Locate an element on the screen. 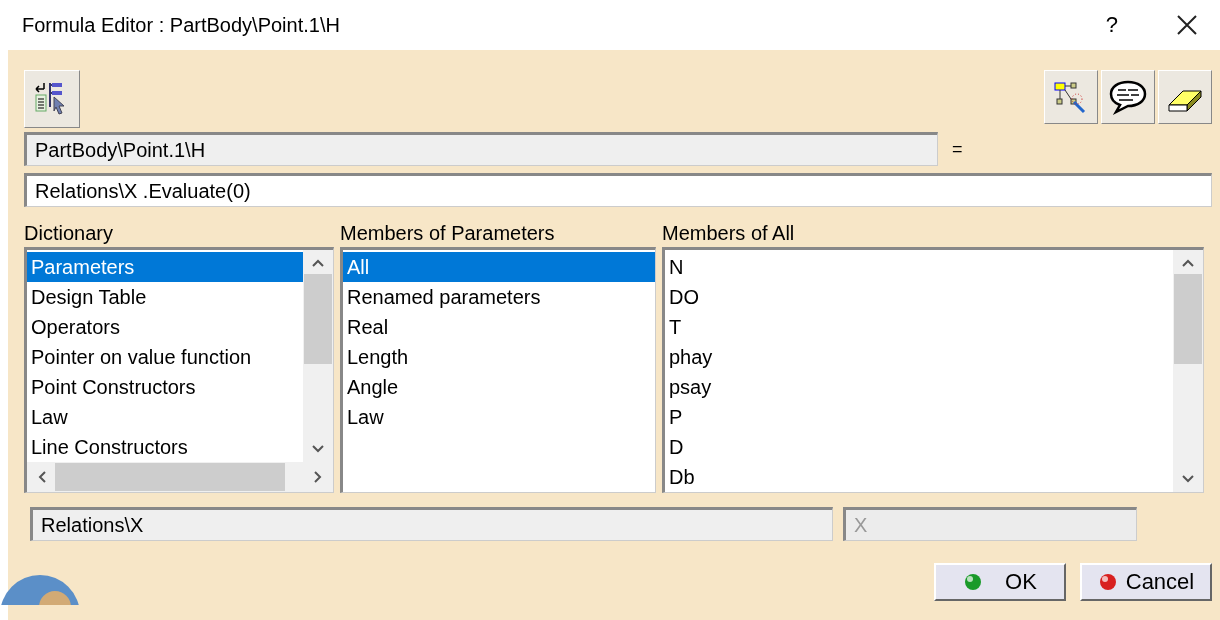 The height and width of the screenshot is (620, 1220). horizontal-scrollbar is located at coordinates (180, 477).